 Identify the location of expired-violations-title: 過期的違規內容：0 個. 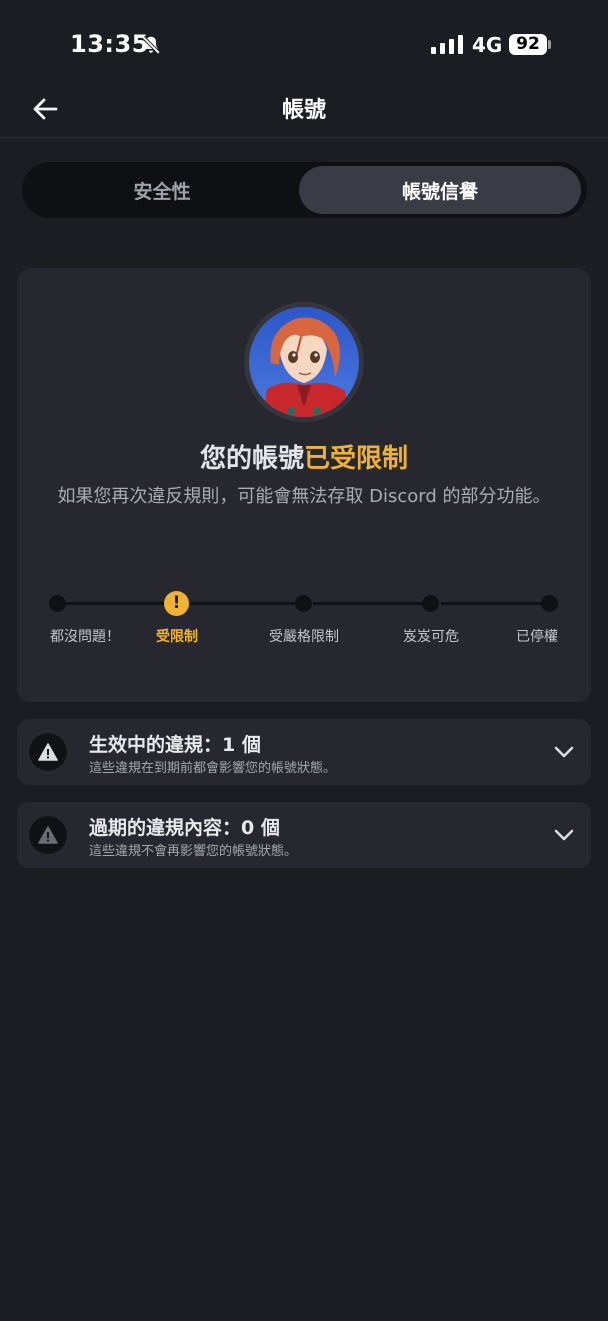
(184, 828).